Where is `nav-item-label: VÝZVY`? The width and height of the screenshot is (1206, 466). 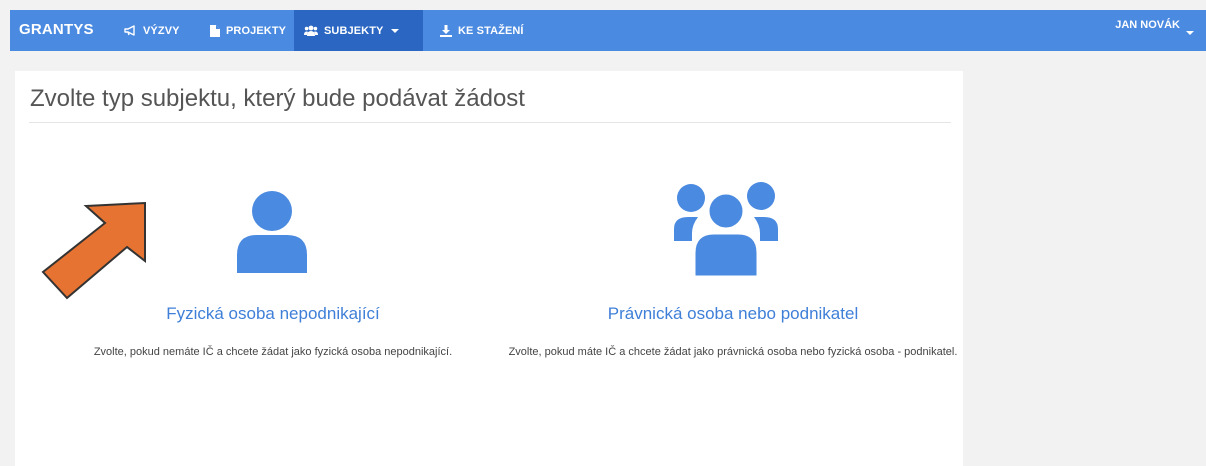 nav-item-label: VÝZVY is located at coordinates (161, 30).